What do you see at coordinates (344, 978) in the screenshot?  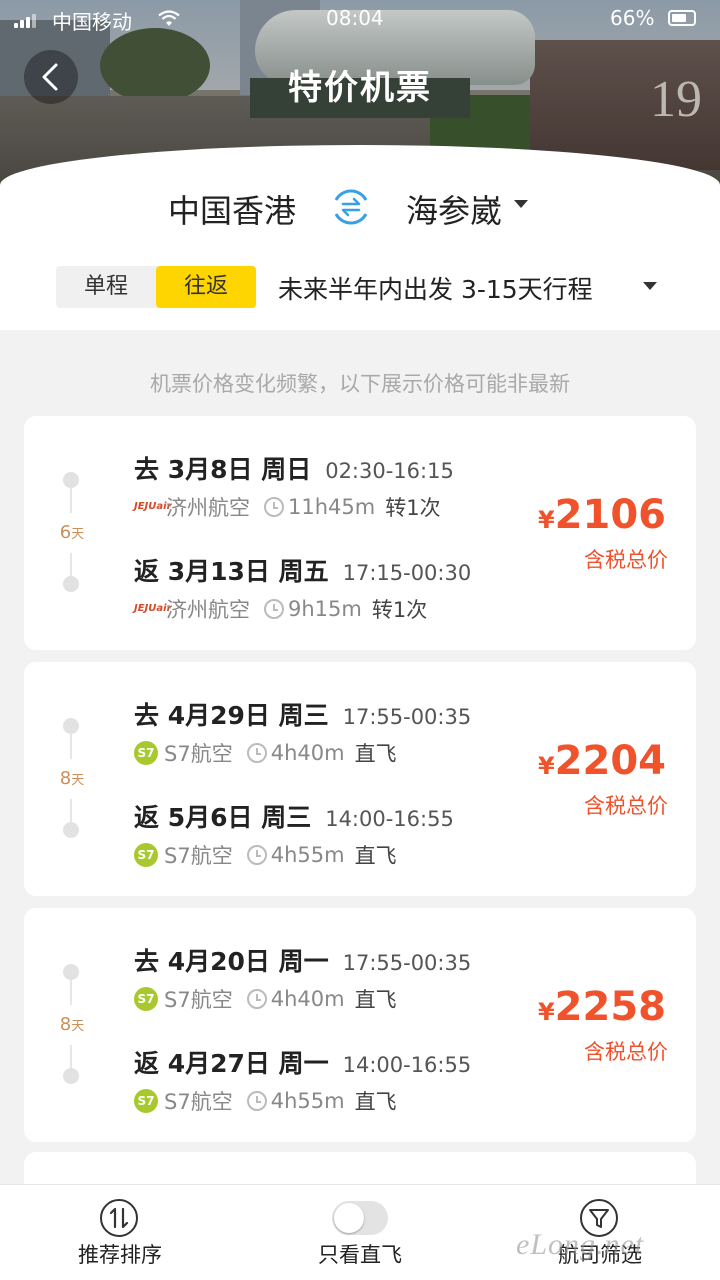 I see `outbound-leg: 去 4月20日 周一 17:55-00:35 S7 S7航空 4h40m 直飞` at bounding box center [344, 978].